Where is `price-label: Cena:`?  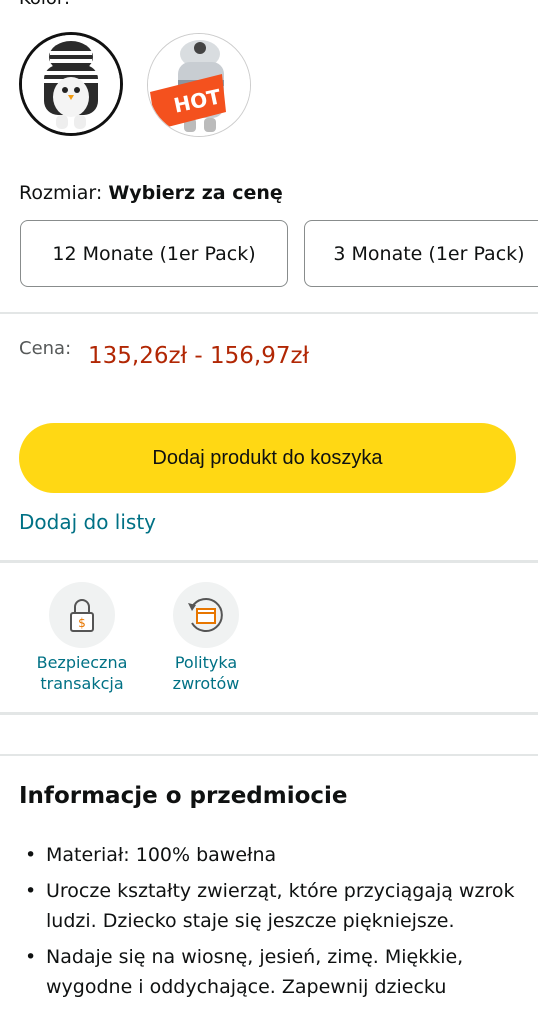
price-label: Cena: is located at coordinates (45, 348).